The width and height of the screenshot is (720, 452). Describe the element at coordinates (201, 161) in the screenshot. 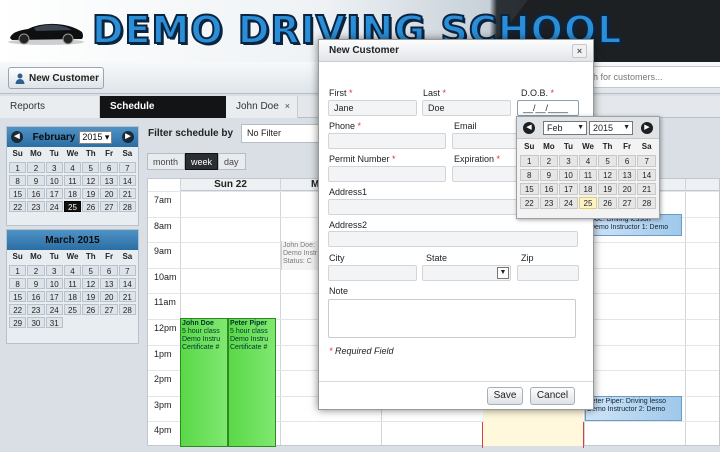

I see `view-week-button: week` at that location.